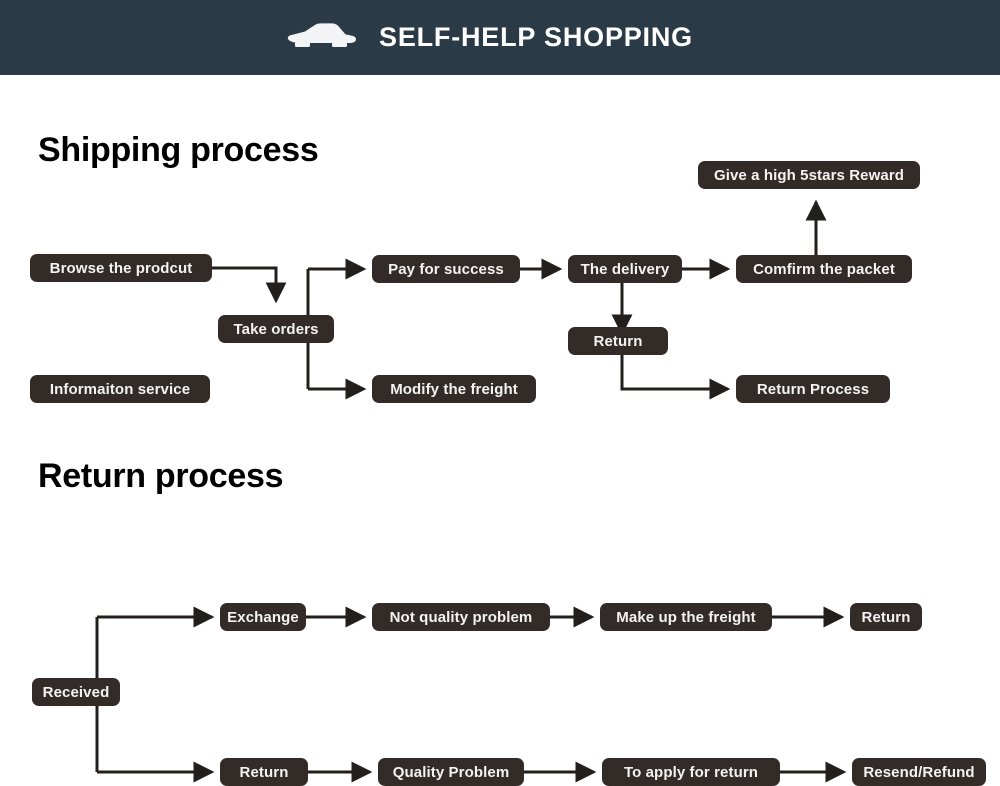 The height and width of the screenshot is (786, 1000). Describe the element at coordinates (536, 37) in the screenshot. I see `app-title: SELF-HELP SHOPPING` at that location.